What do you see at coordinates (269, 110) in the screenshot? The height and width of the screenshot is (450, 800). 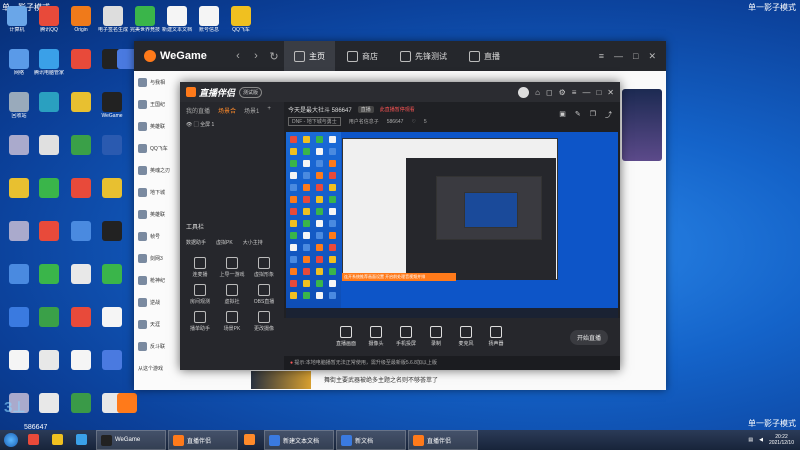 I see `add-scene-icon: +` at bounding box center [269, 110].